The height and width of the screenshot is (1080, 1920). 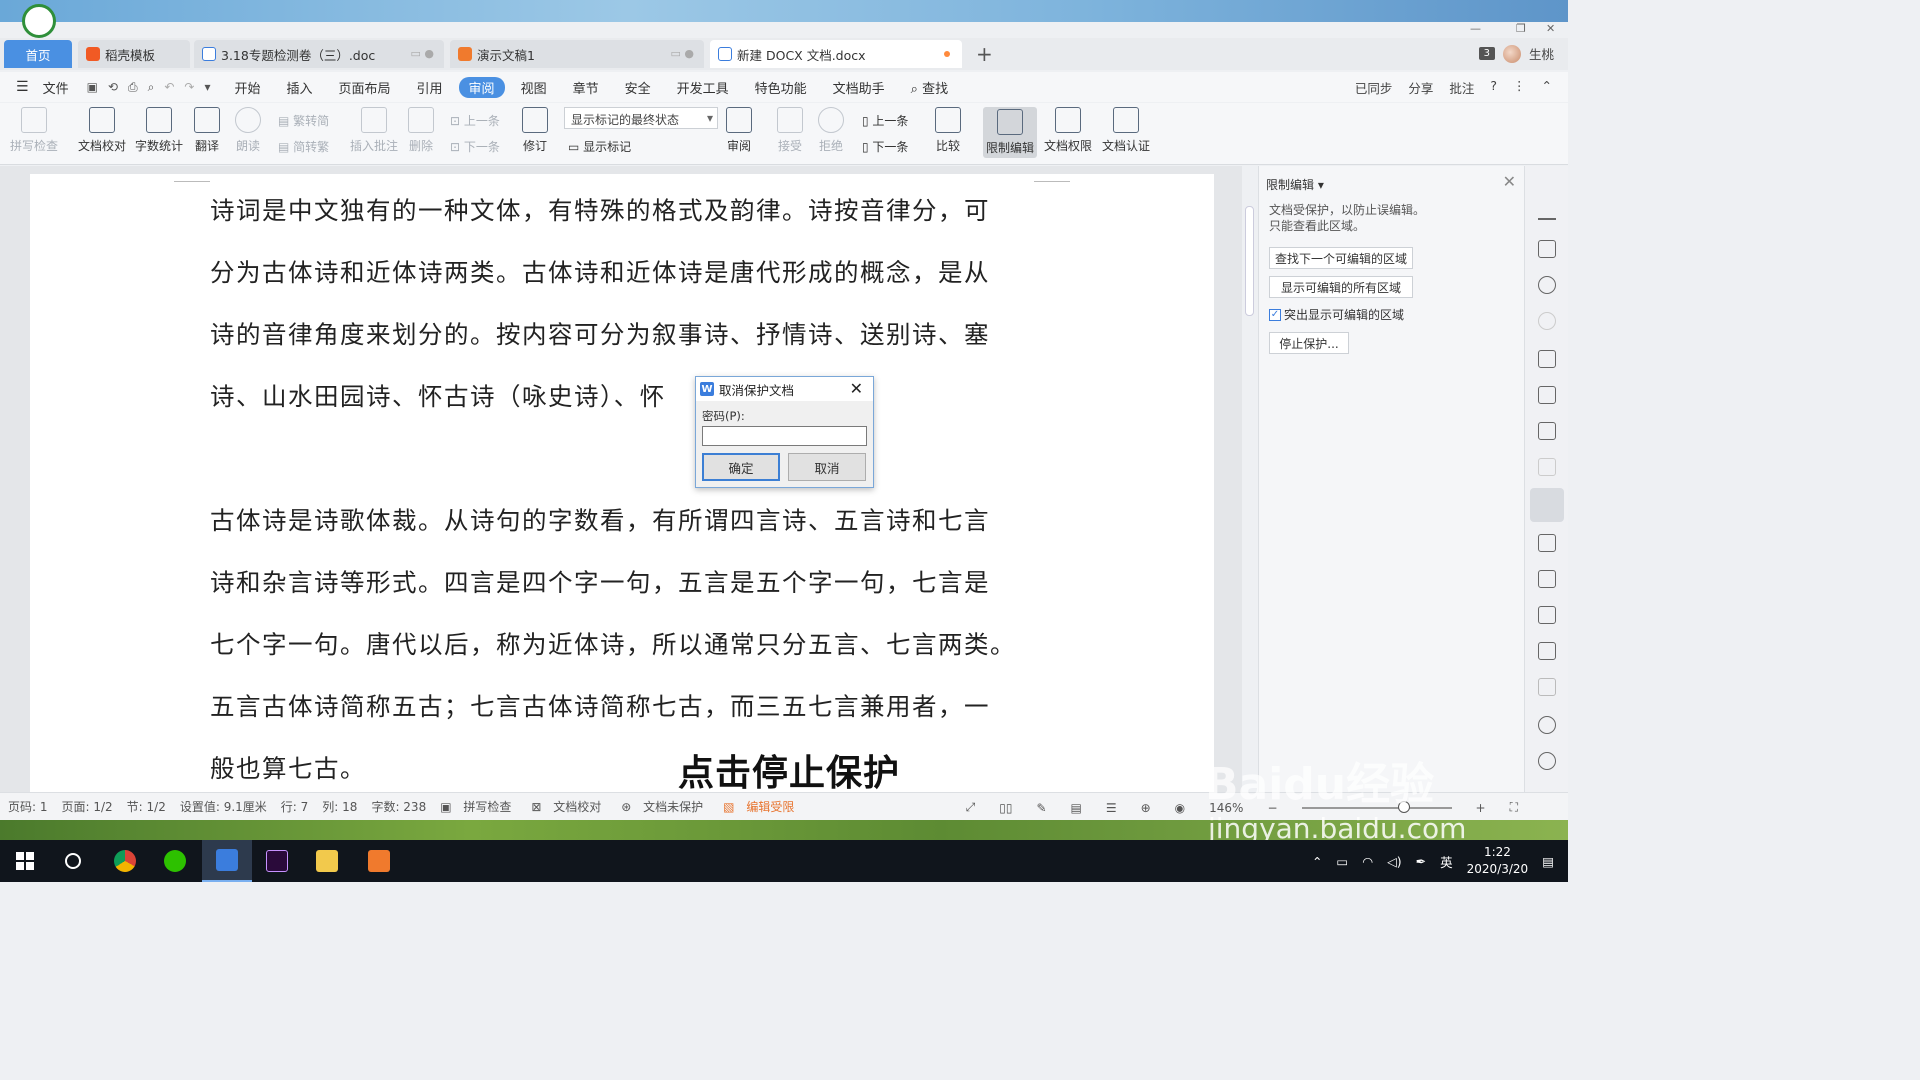 I want to click on web-view-icon: ⊕, so click(x=1146, y=808).